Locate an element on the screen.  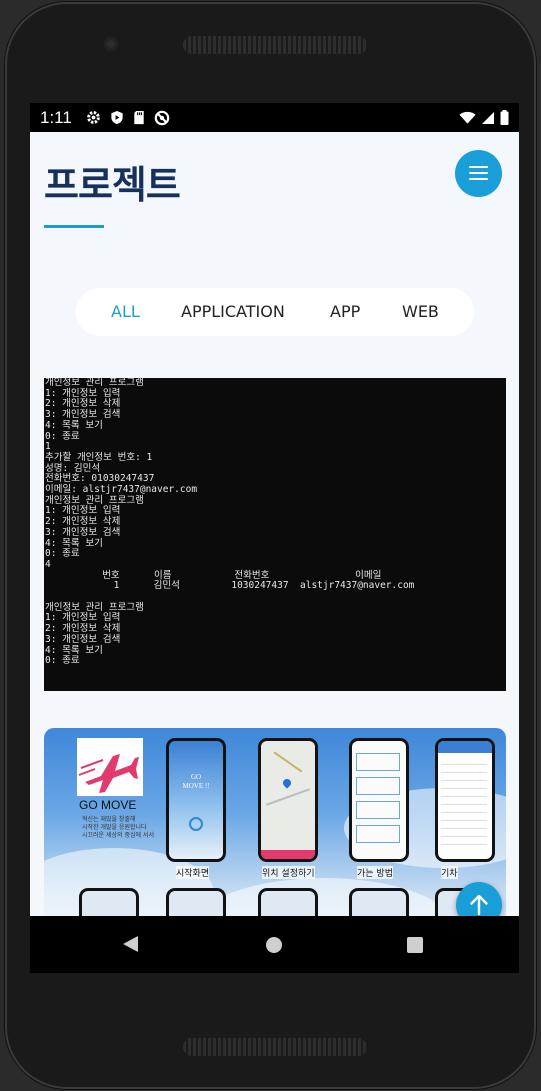
phone-screen-text: GO MOVE !! is located at coordinates (196, 781).